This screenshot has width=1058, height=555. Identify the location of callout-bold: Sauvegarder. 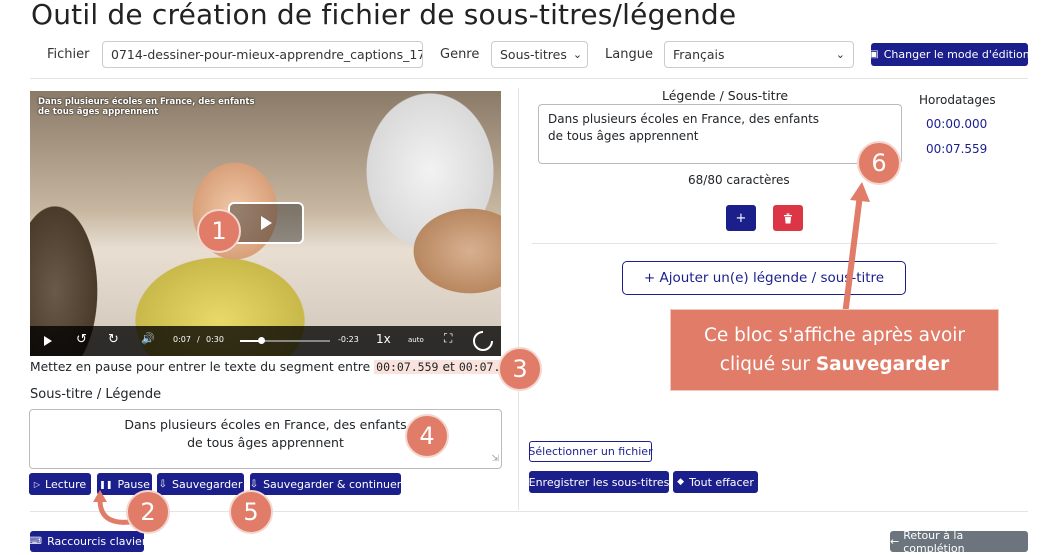
(882, 364).